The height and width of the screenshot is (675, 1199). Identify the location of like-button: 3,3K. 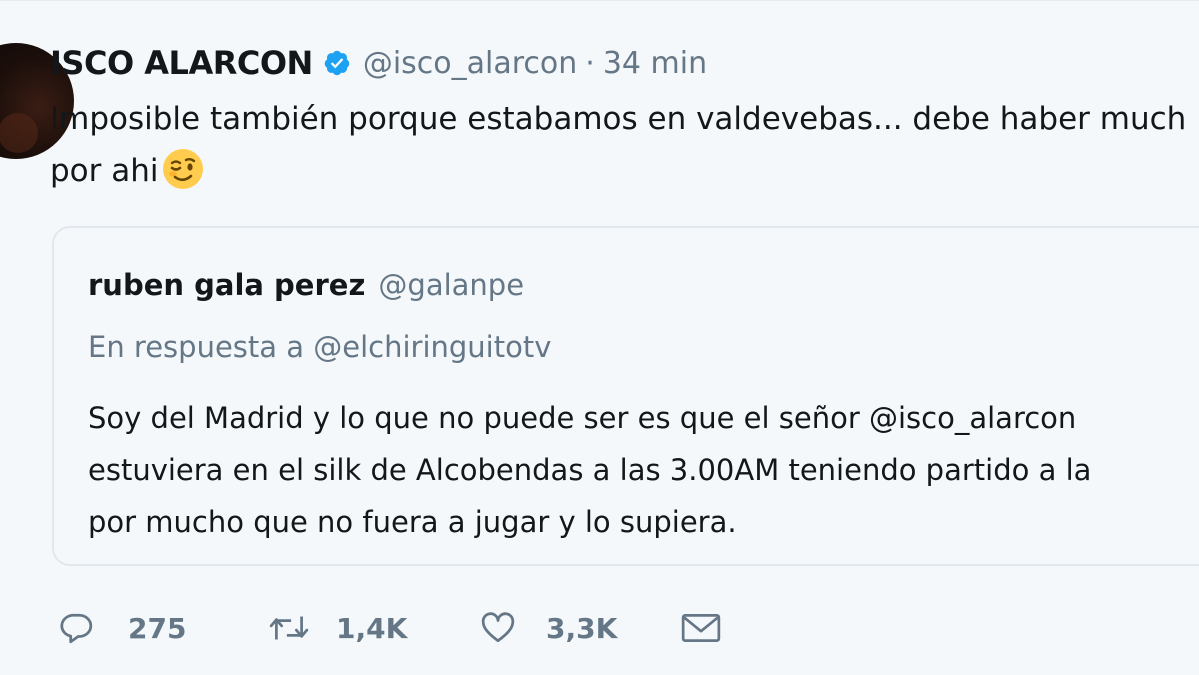
(580, 628).